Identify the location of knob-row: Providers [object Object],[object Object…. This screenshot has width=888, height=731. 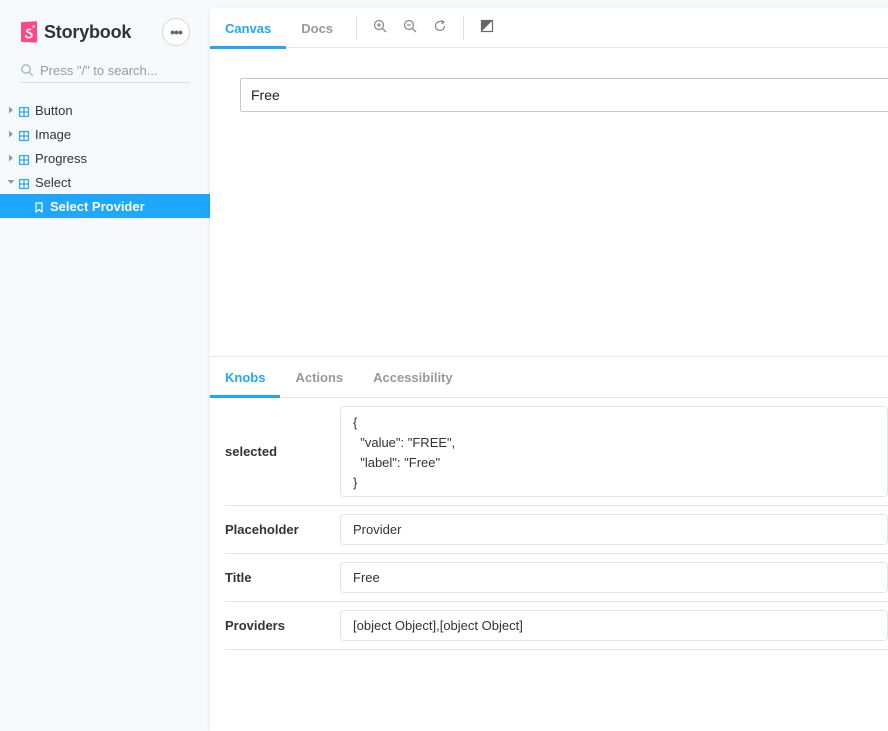
(556, 626).